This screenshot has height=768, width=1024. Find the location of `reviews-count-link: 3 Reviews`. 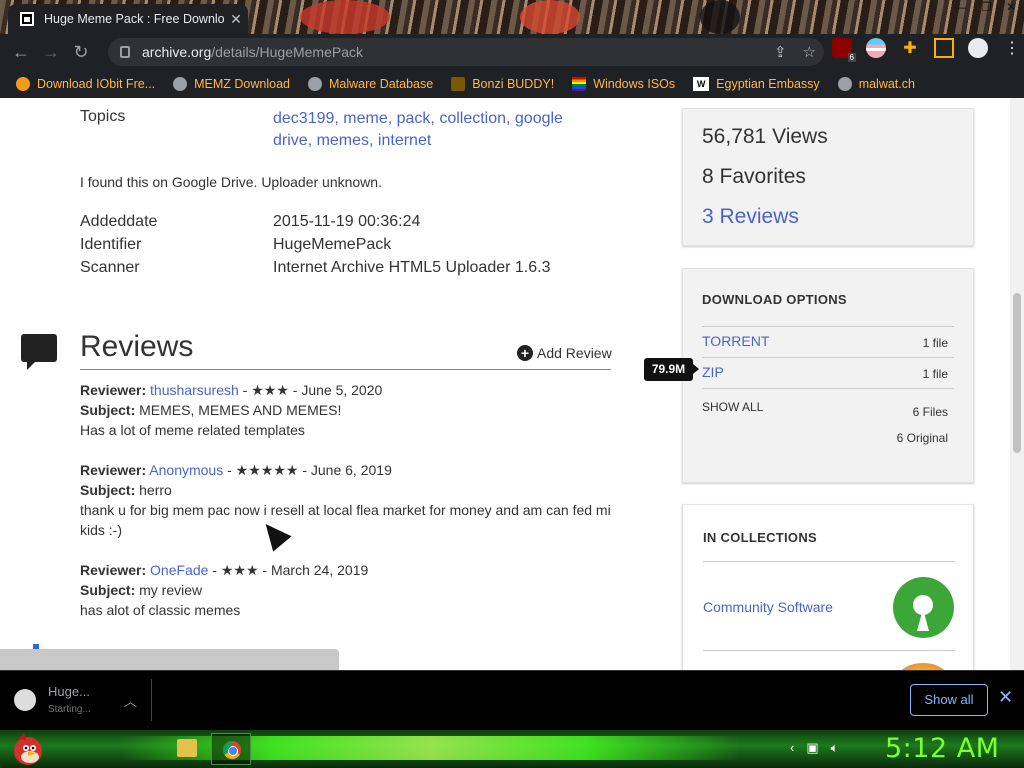

reviews-count-link: 3 Reviews is located at coordinates (750, 217).